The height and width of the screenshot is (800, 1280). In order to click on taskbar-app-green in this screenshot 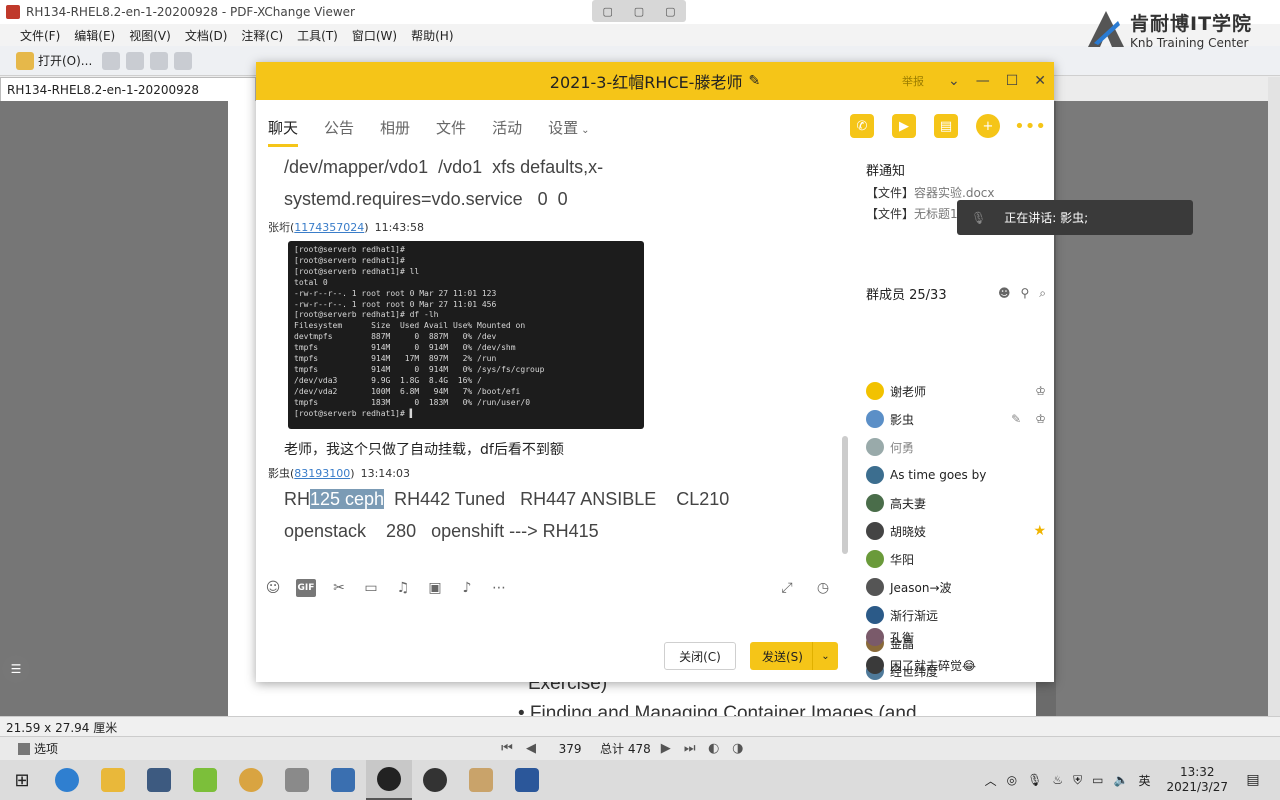, I will do `click(205, 780)`.